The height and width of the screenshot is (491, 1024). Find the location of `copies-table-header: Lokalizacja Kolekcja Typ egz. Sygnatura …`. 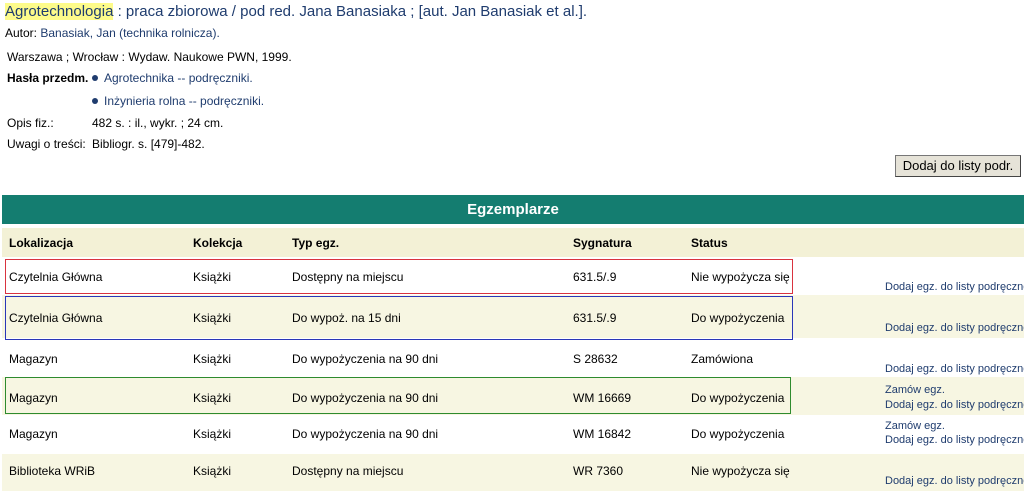

copies-table-header: Lokalizacja Kolekcja Typ egz. Sygnatura … is located at coordinates (513, 242).